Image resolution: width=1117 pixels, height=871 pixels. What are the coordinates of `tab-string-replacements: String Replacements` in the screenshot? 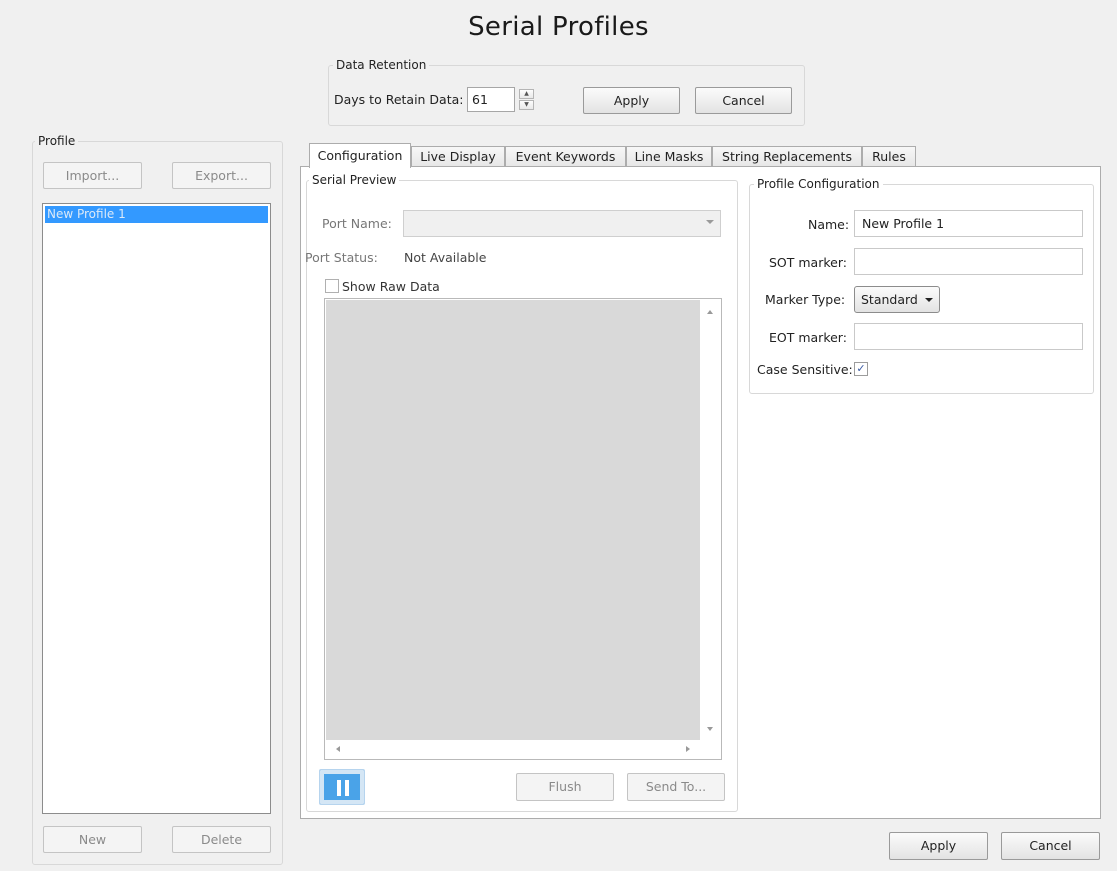 It's located at (787, 156).